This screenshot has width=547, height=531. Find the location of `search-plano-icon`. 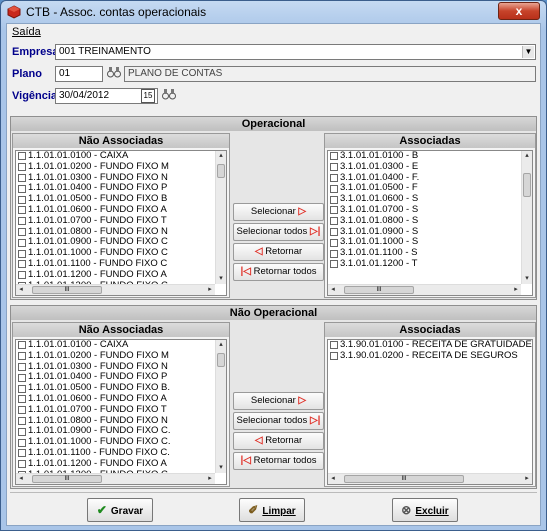

search-plano-icon is located at coordinates (114, 74).